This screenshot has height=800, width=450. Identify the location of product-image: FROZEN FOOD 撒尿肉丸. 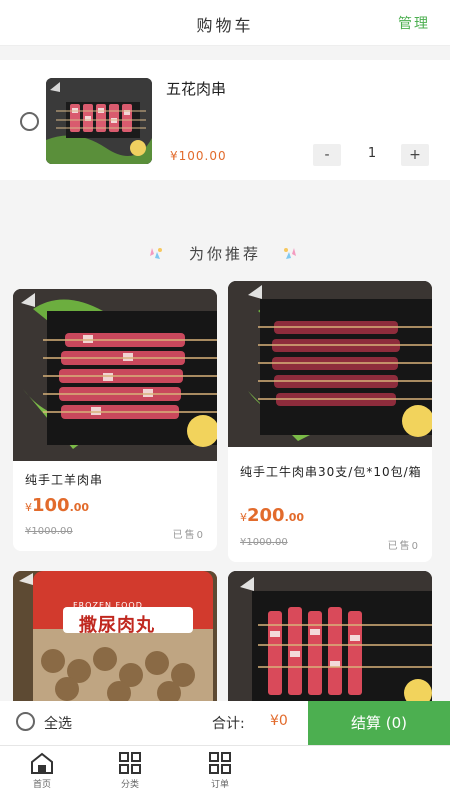
(115, 636).